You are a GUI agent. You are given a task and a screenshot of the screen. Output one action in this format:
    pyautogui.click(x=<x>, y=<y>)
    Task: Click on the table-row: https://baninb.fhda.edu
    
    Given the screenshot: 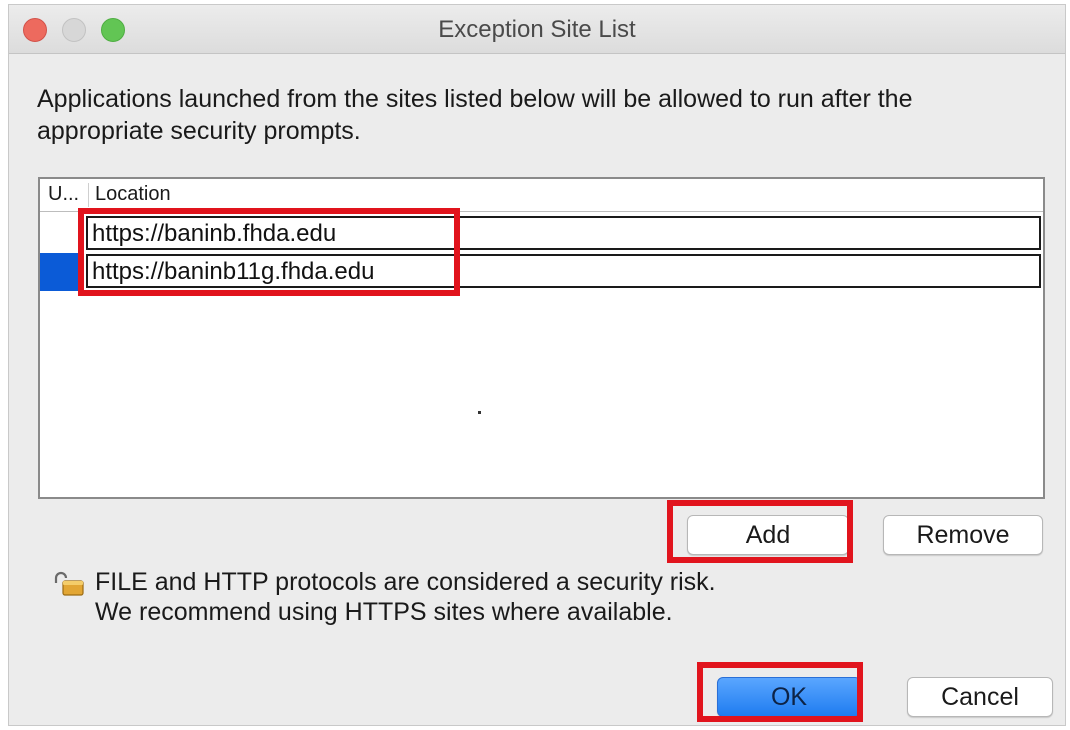 What is the action you would take?
    pyautogui.click(x=541, y=234)
    